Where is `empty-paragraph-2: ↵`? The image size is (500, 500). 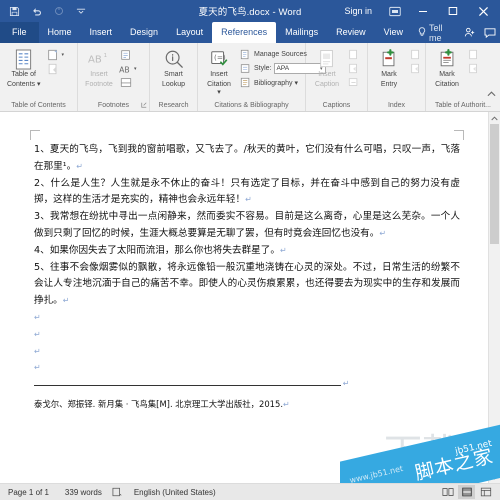
empty-paragraph-2: ↵ is located at coordinates (247, 335).